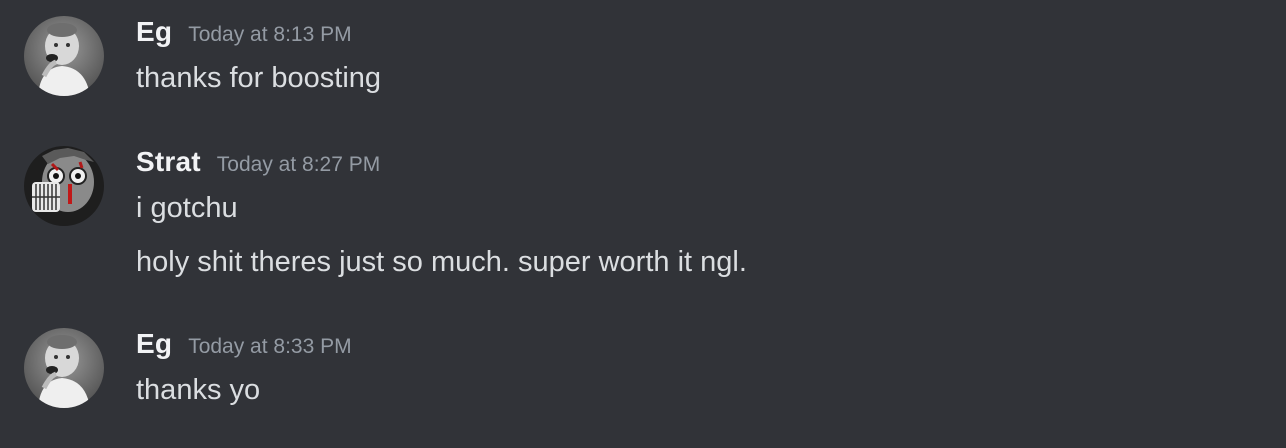 The height and width of the screenshot is (448, 1286). What do you see at coordinates (259, 78) in the screenshot?
I see `message-text: thanks for boosting` at bounding box center [259, 78].